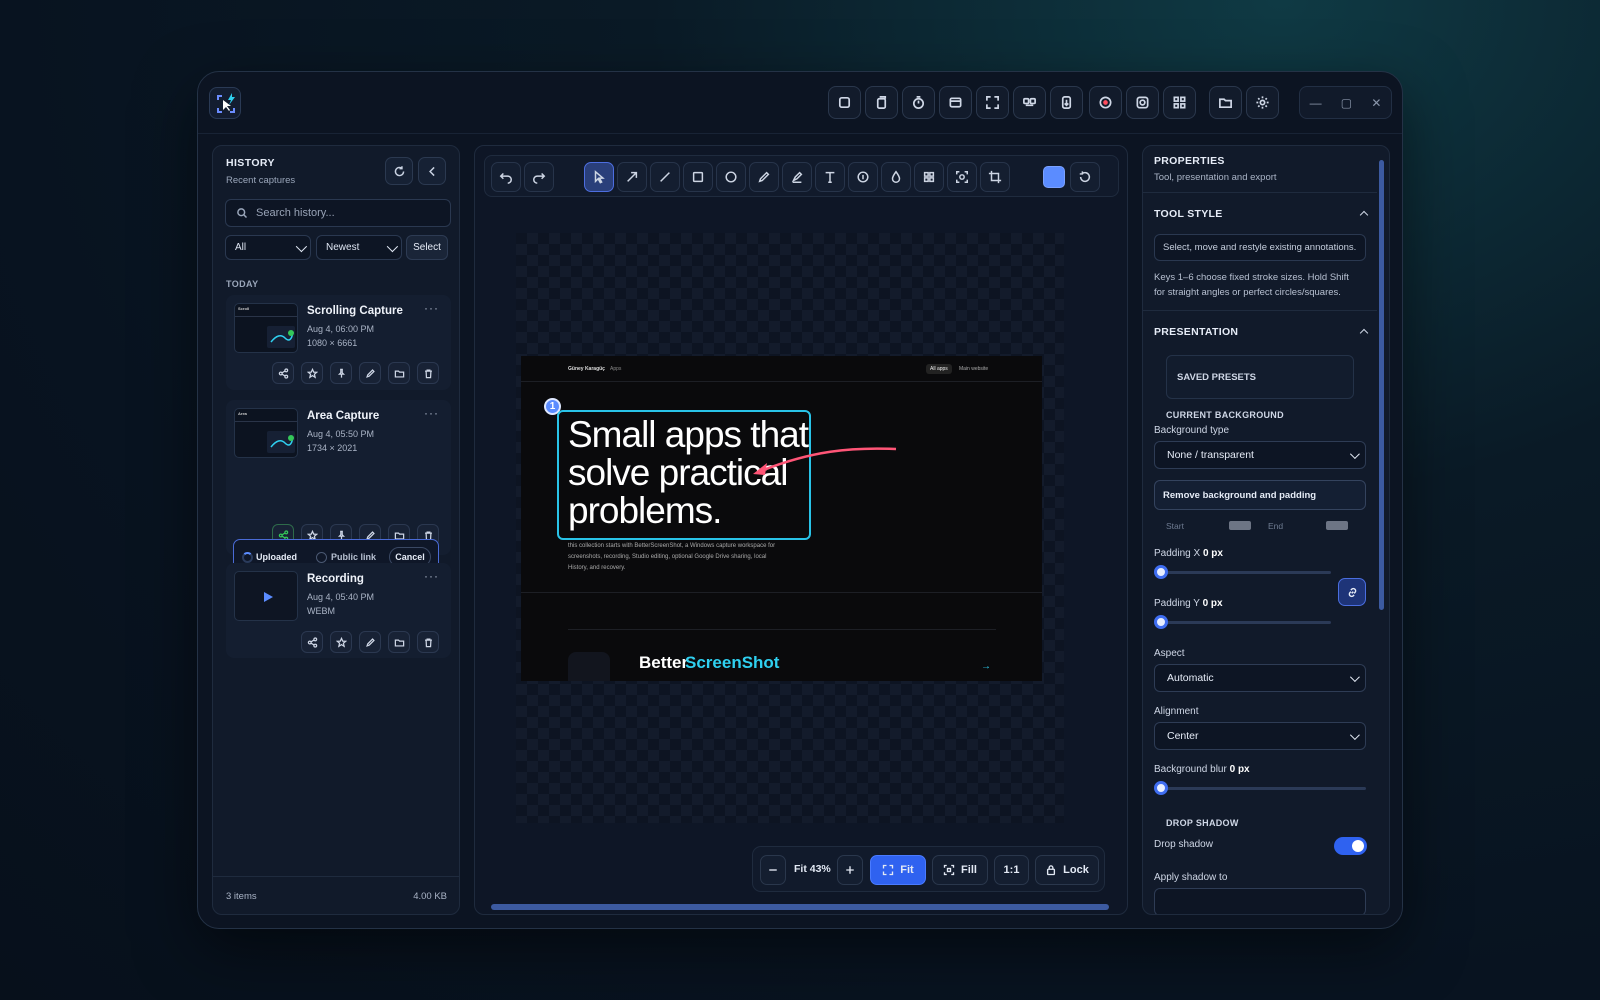 The width and height of the screenshot is (1600, 1000). Describe the element at coordinates (1239, 769) in the screenshot. I see `background-blur-value: 0 px` at that location.